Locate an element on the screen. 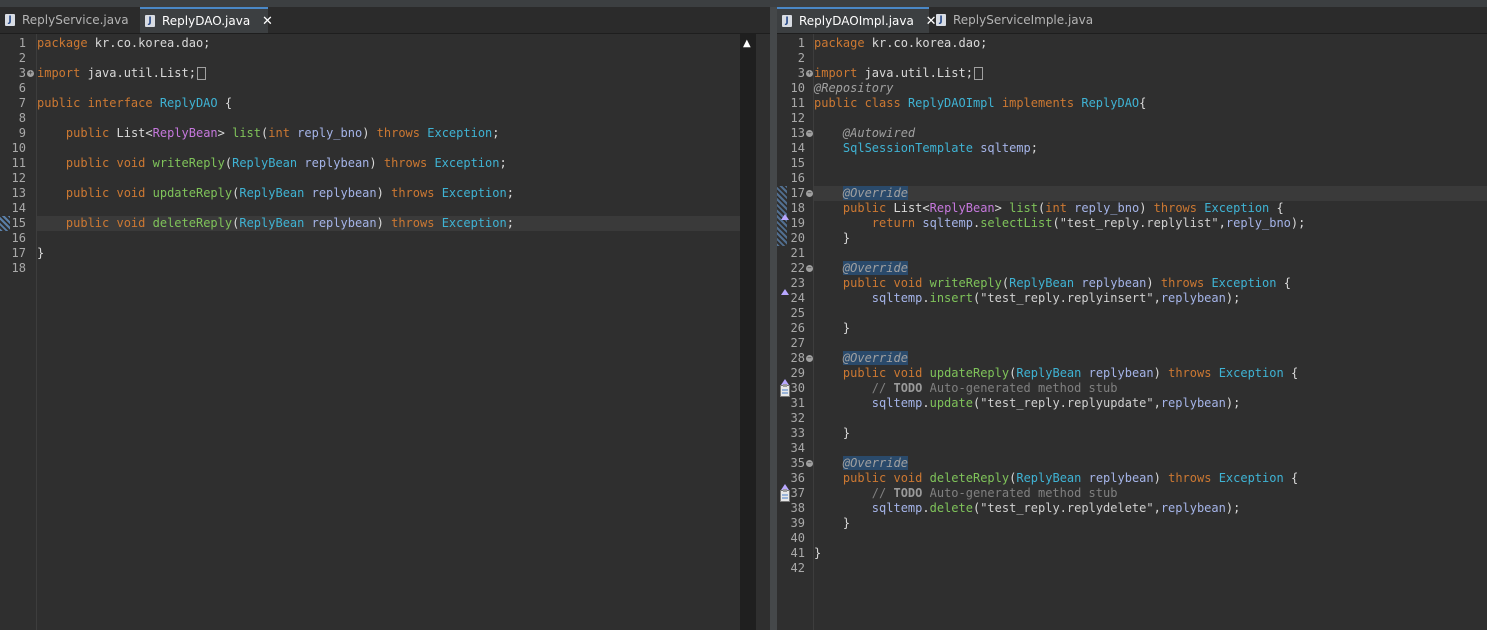 Image resolution: width=1487 pixels, height=630 pixels. tab-replydaoimpl: J ReplyDAOImpl.java ✕ is located at coordinates (857, 20).